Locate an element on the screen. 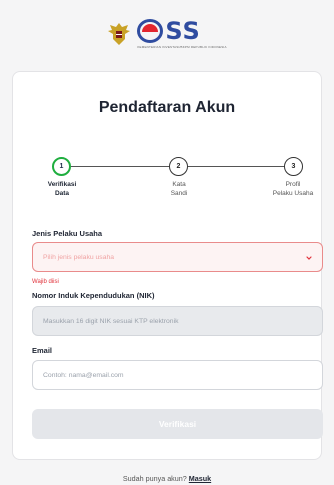 The height and width of the screenshot is (485, 334). step-2-label: Kata Sandi is located at coordinates (179, 189).